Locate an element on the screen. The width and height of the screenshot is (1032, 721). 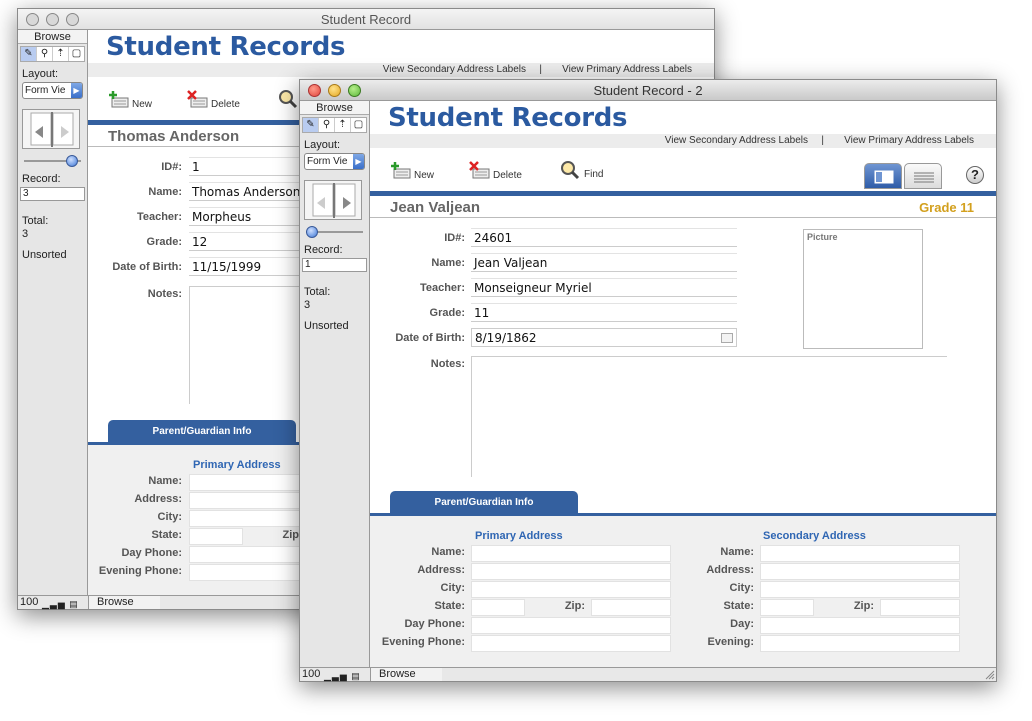
primary-city-field is located at coordinates (571, 589).